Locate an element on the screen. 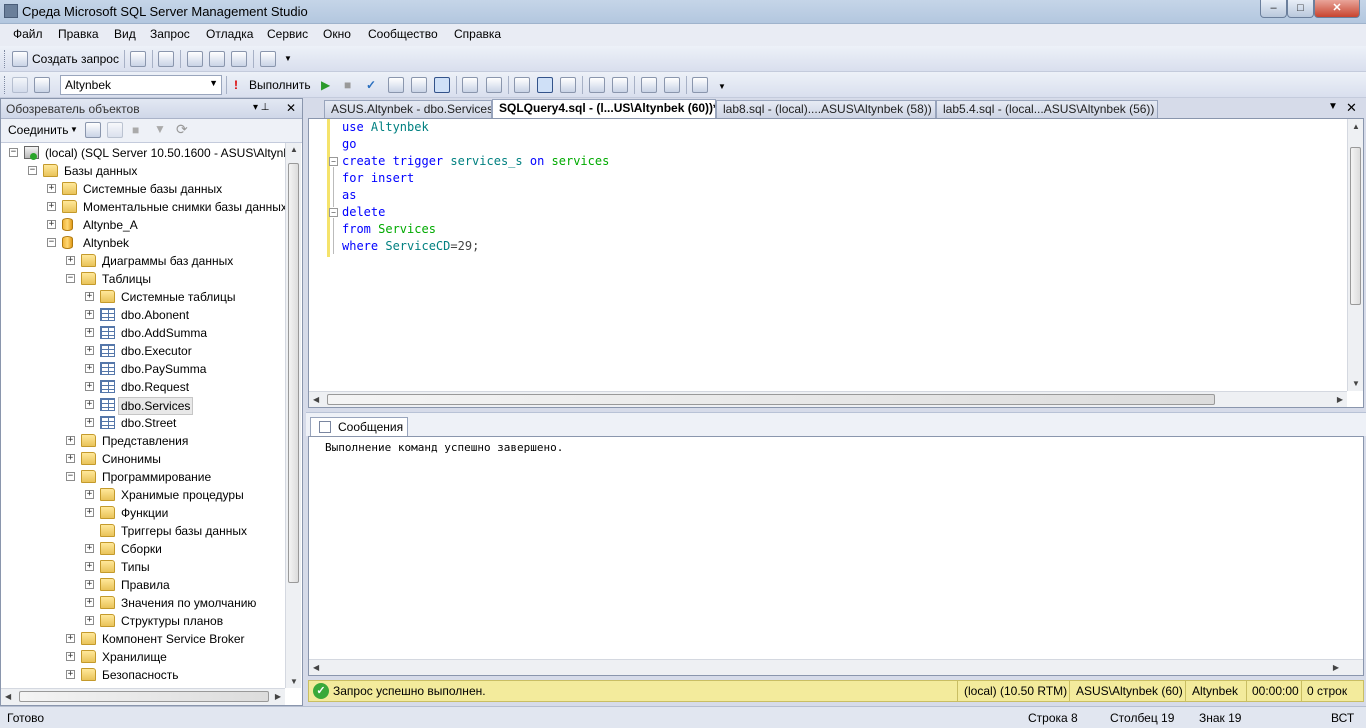 This screenshot has height=728, width=1366. close-tab-icon: ✕ is located at coordinates (1351, 108).